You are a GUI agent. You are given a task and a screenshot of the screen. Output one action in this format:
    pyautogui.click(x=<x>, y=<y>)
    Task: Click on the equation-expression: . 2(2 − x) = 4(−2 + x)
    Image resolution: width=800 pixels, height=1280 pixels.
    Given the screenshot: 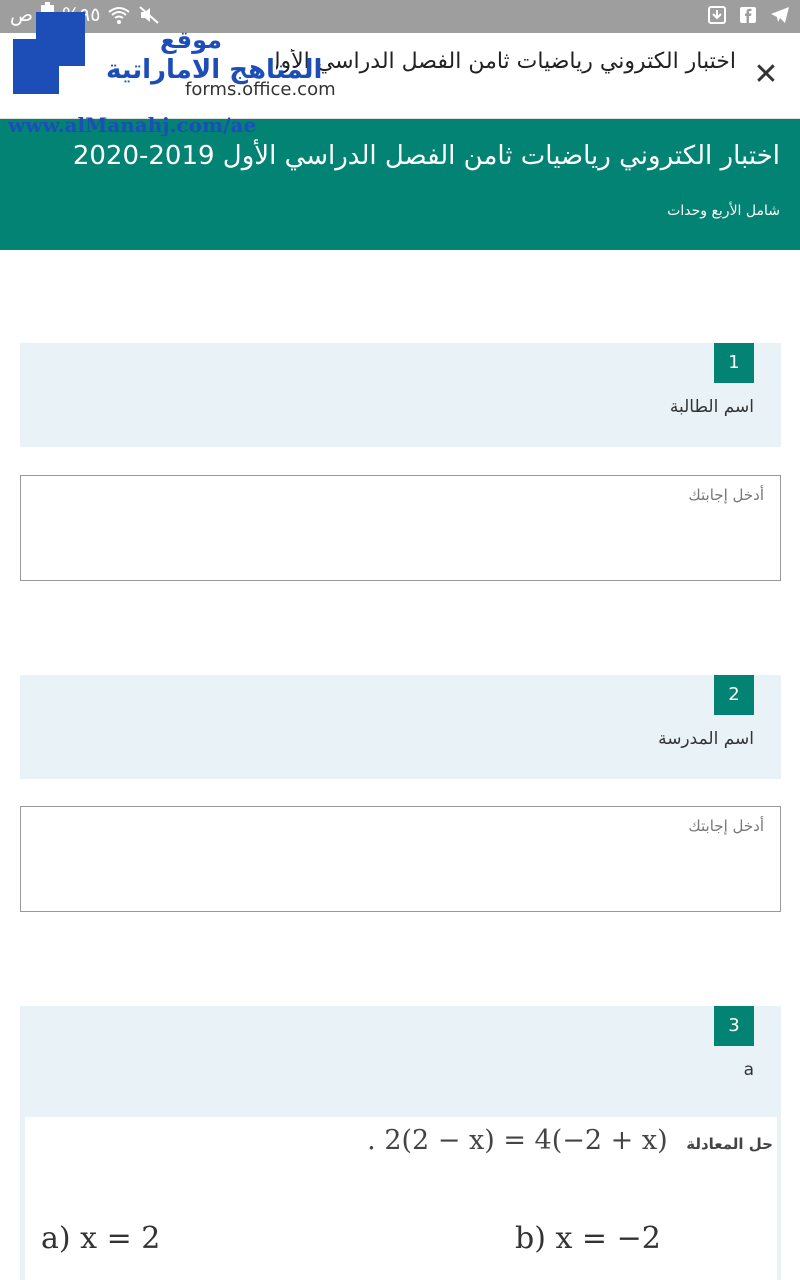 What is the action you would take?
    pyautogui.click(x=517, y=1140)
    